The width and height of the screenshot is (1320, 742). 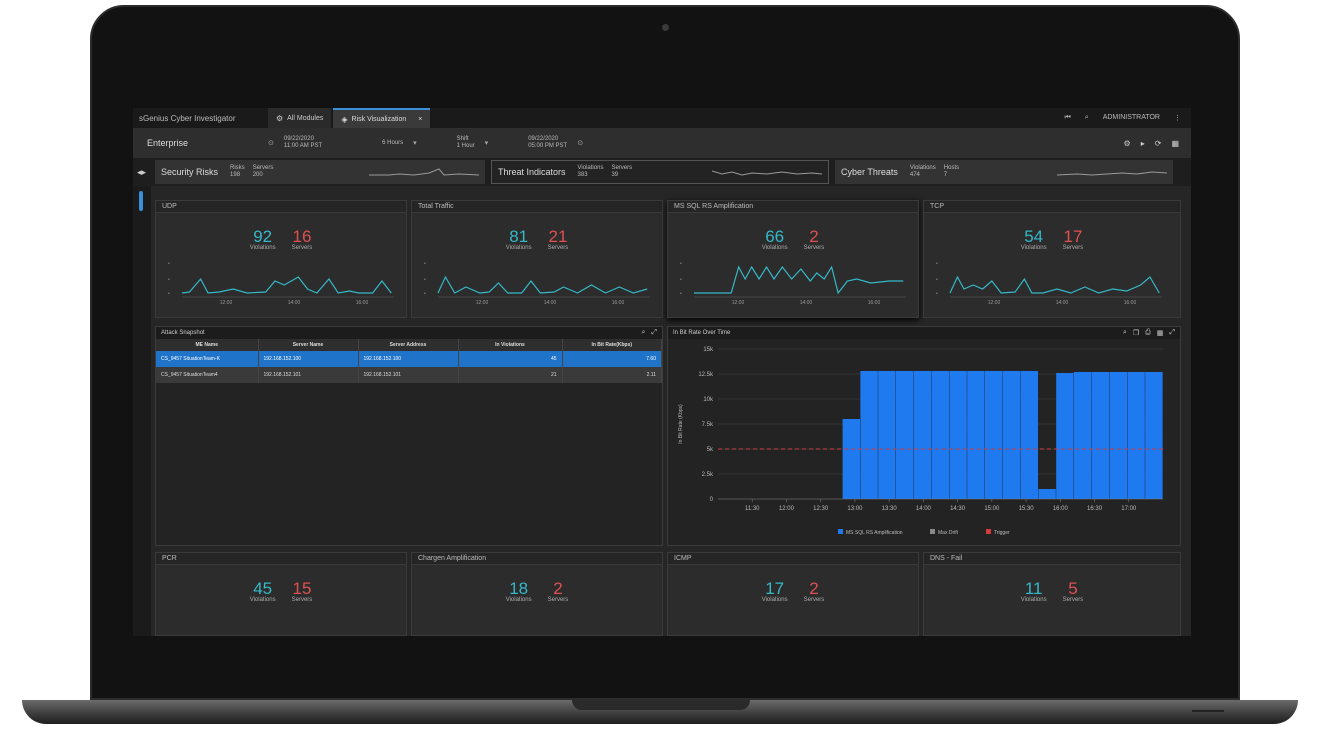 I want to click on user-name: ADMINISTRATOR, so click(x=1131, y=118).